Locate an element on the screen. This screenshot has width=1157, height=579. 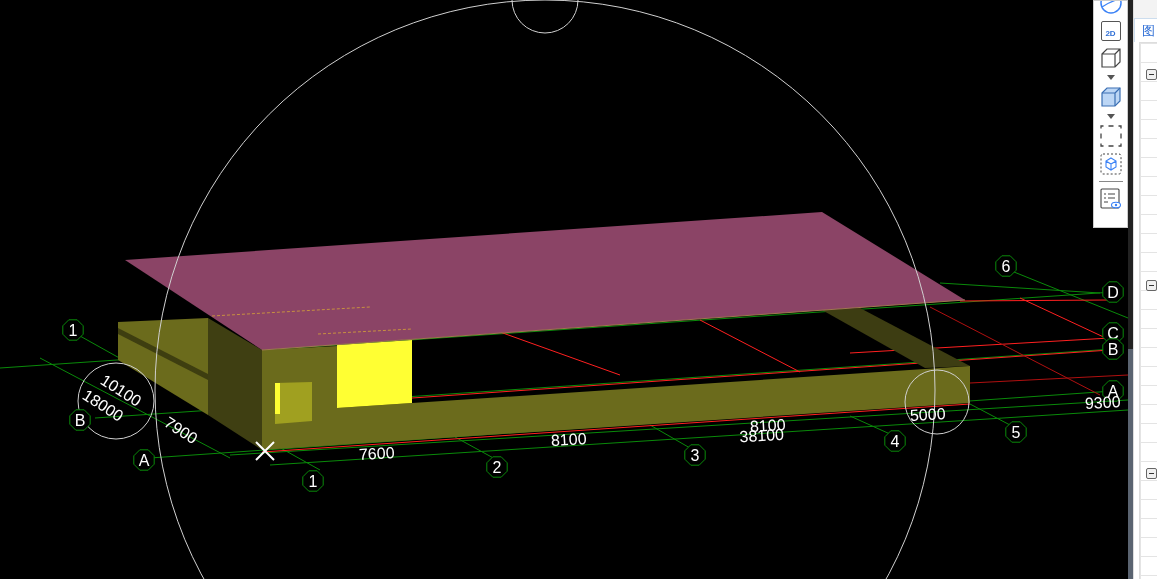
dimension-label: 7600 is located at coordinates (376, 453).